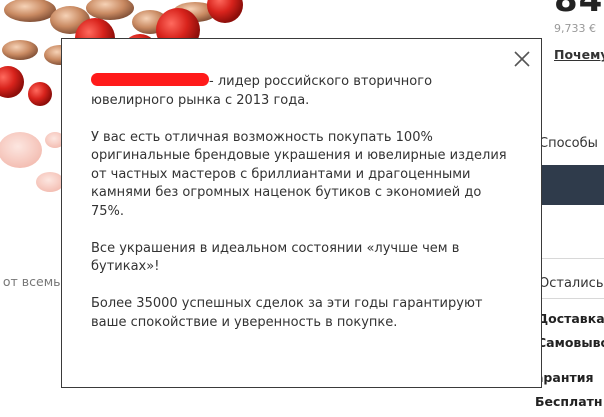  I want to click on close-button, so click(522, 59).